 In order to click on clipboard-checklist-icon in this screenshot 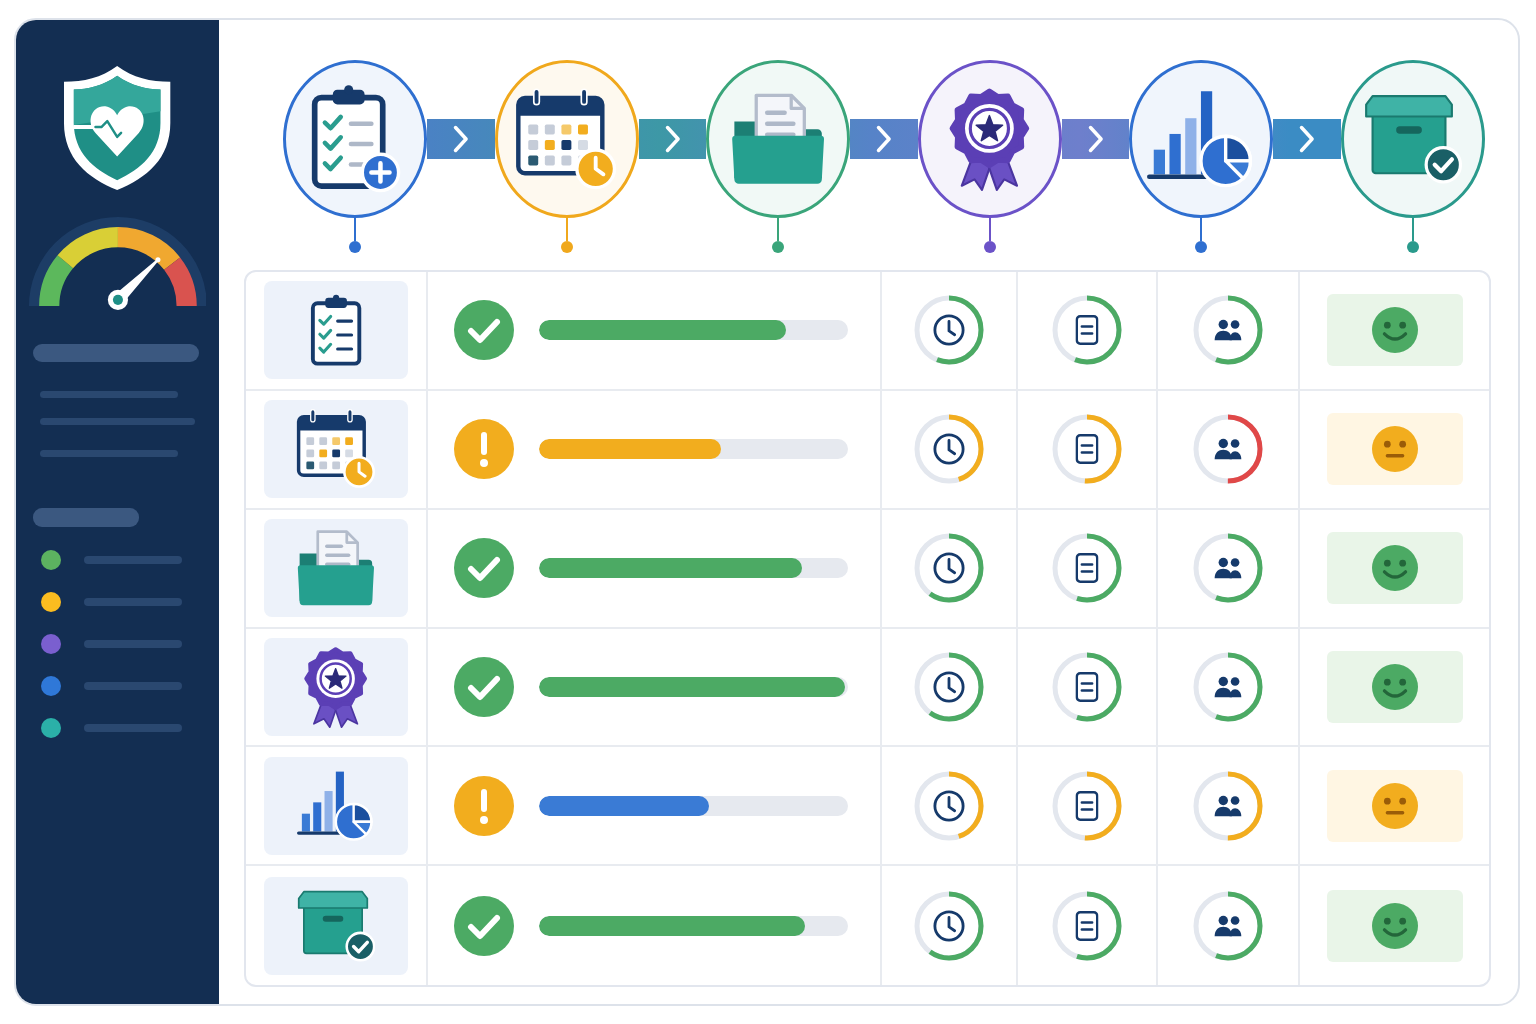, I will do `click(336, 330)`.